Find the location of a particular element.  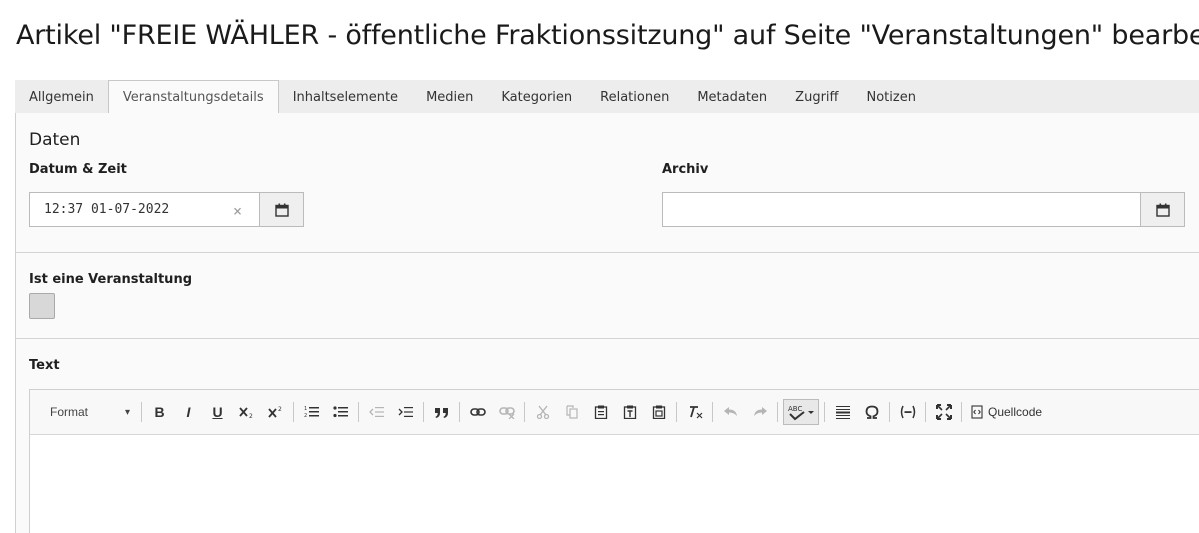

horizontal-rule-button is located at coordinates (842, 412).